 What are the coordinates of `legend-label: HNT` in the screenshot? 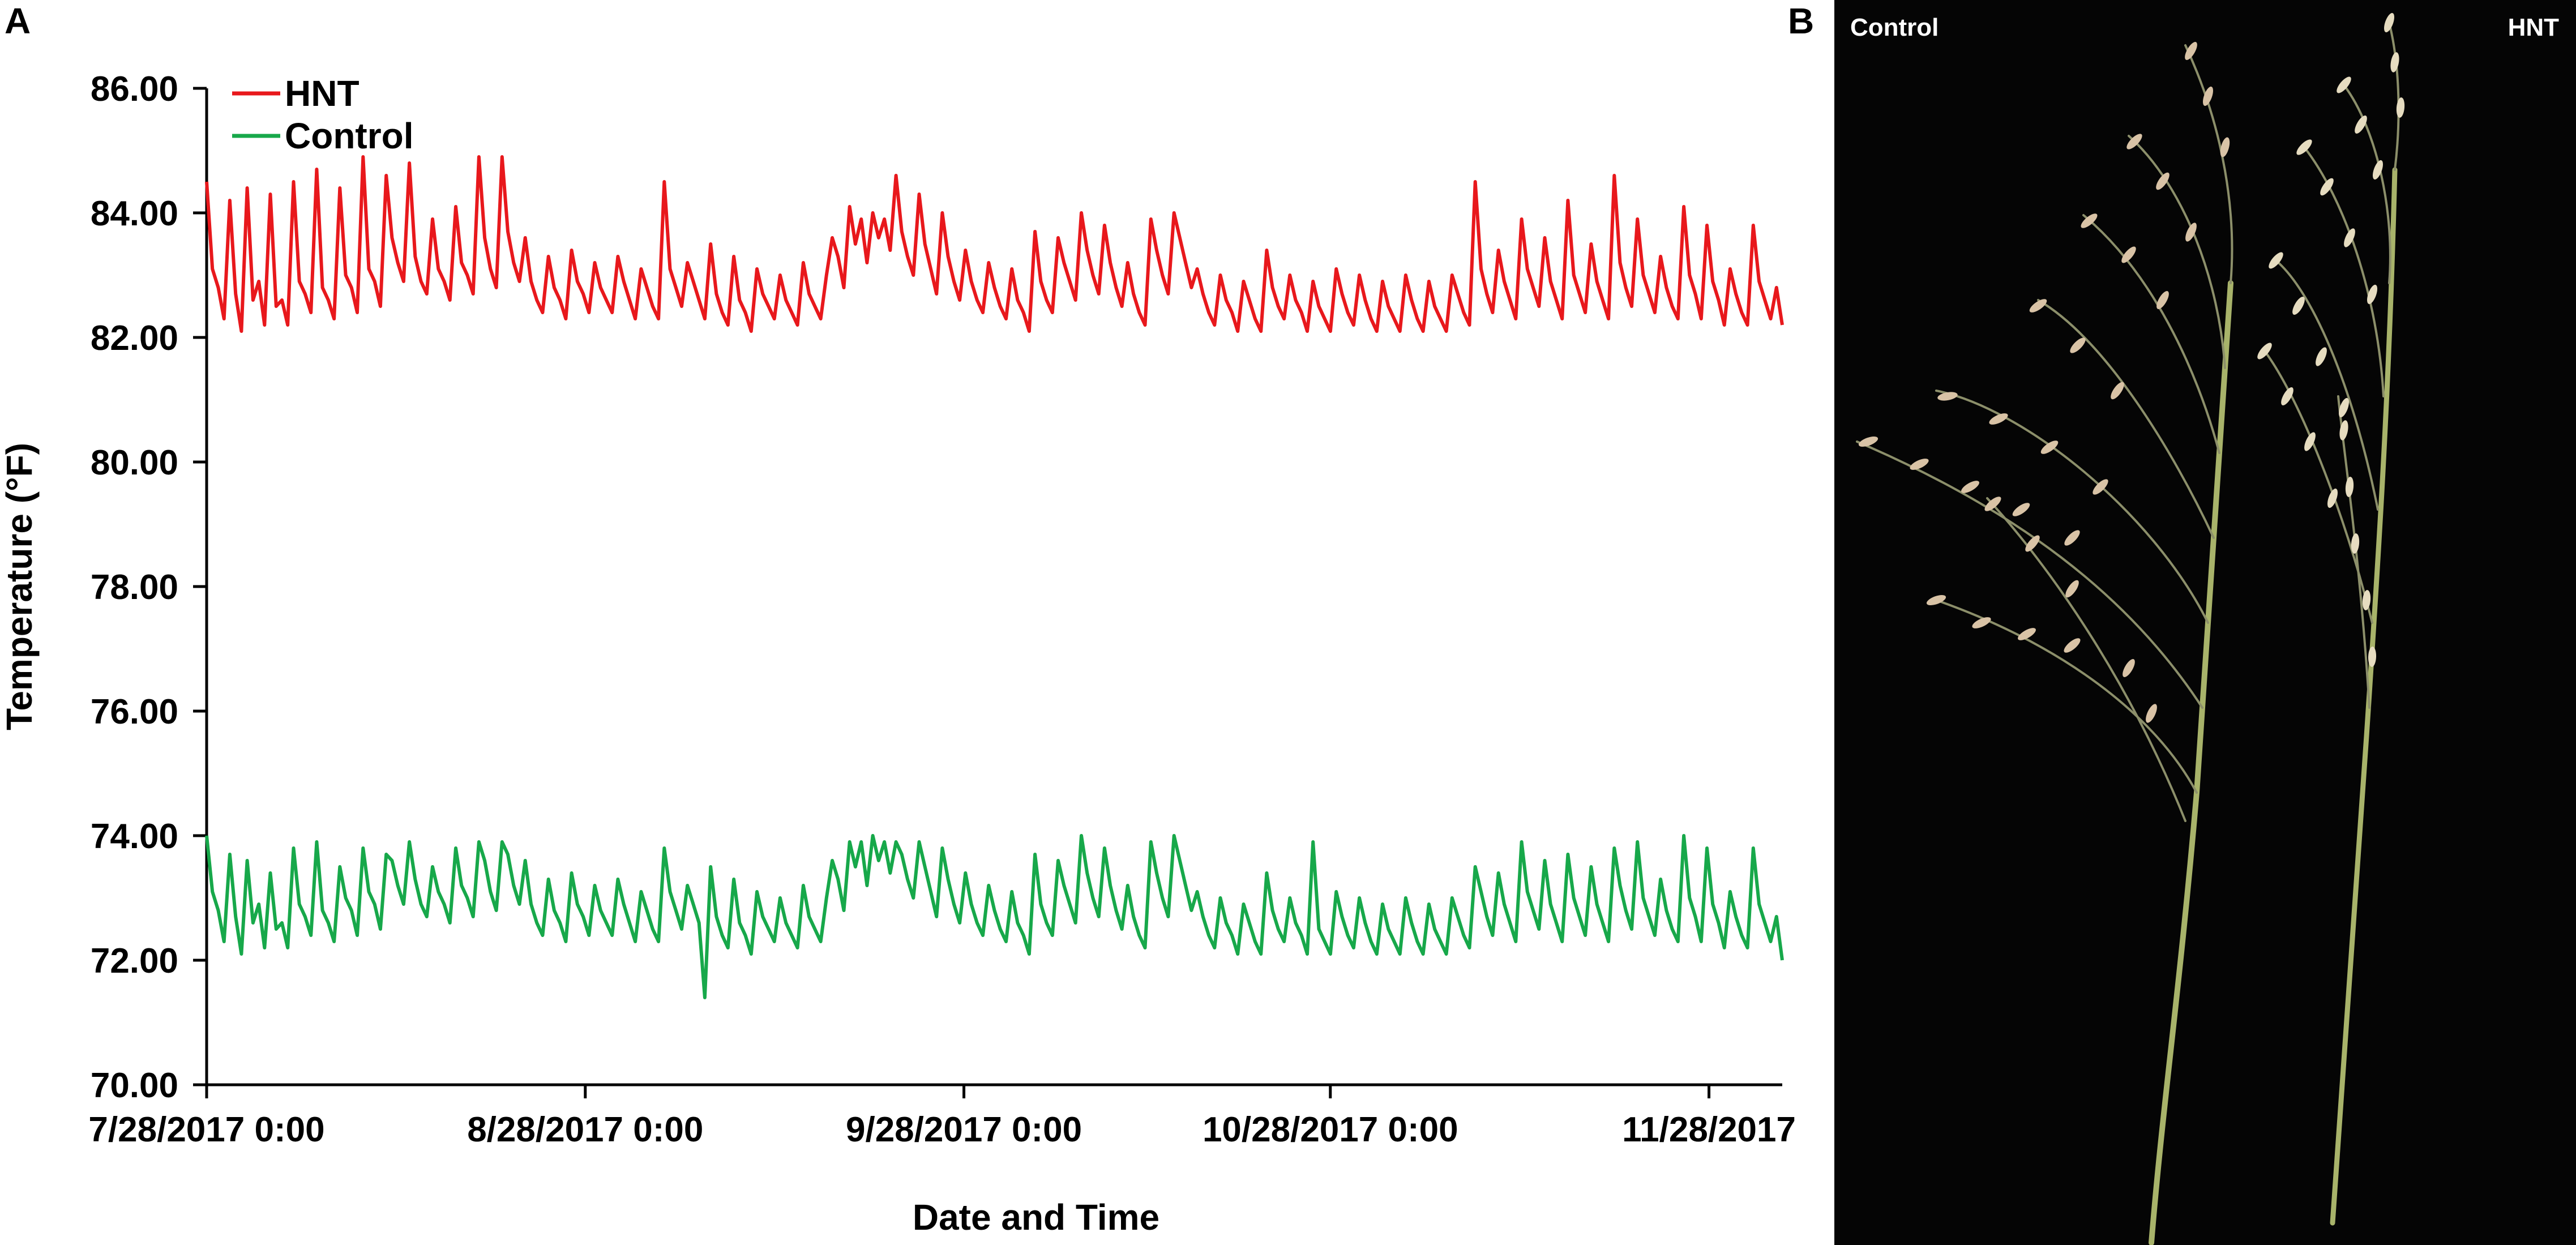 It's located at (322, 93).